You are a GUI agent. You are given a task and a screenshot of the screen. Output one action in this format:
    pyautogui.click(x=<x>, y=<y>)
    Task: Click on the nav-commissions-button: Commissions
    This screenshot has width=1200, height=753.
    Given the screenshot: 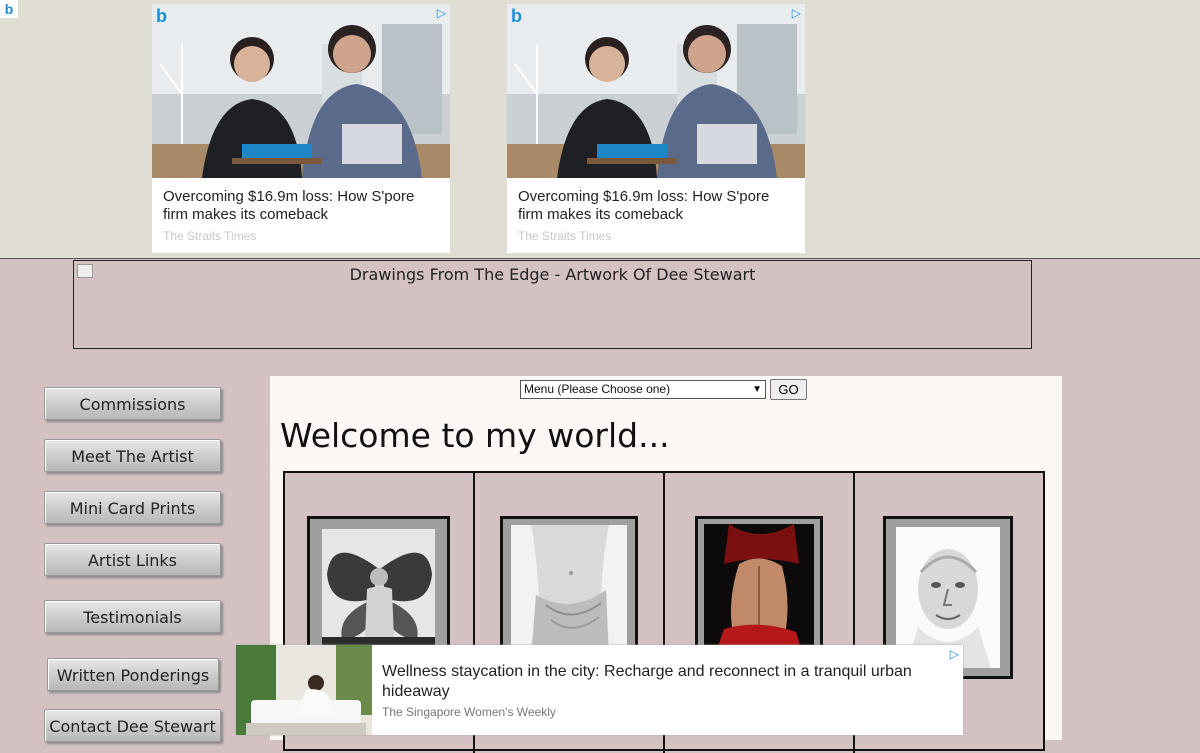 What is the action you would take?
    pyautogui.click(x=132, y=403)
    